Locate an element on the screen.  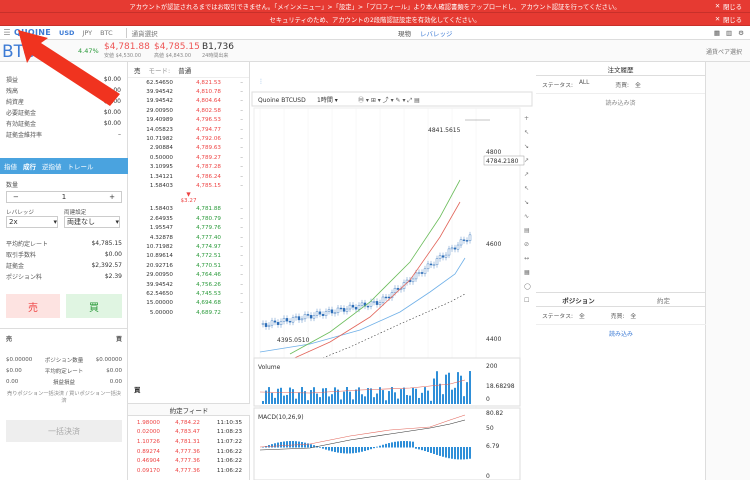
quantity-stepper: − 1 + is located at coordinates (64, 197).